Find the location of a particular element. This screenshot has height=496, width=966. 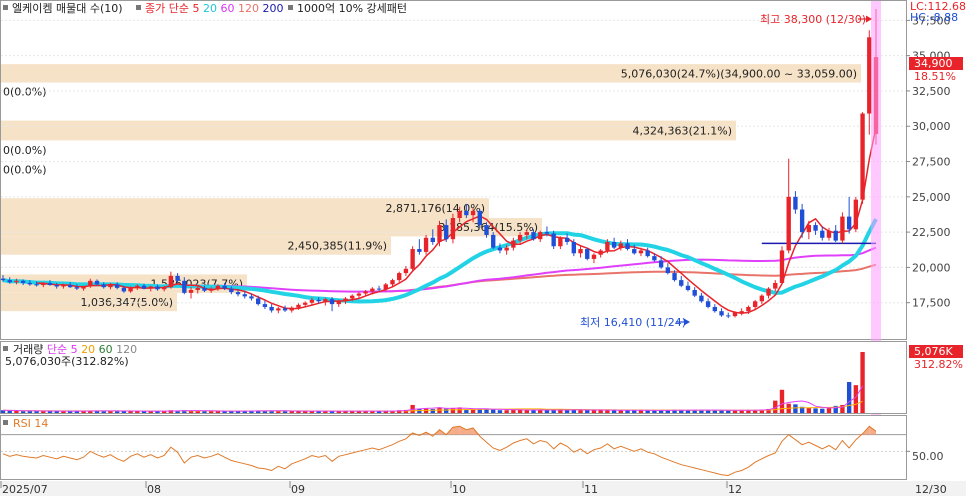

volume-badge-pct: 312.82% is located at coordinates (938, 364).